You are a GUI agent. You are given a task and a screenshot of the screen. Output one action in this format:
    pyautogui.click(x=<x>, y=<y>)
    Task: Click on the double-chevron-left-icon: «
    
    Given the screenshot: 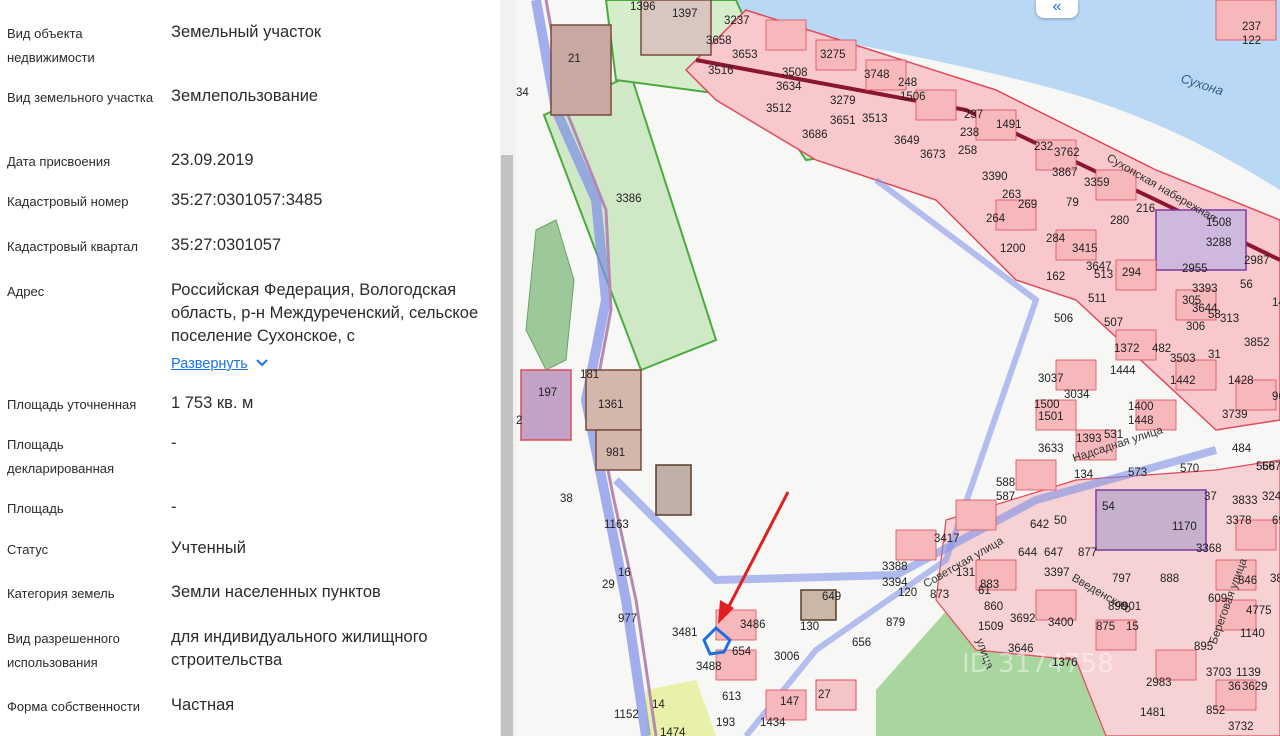 What is the action you would take?
    pyautogui.click(x=1057, y=7)
    